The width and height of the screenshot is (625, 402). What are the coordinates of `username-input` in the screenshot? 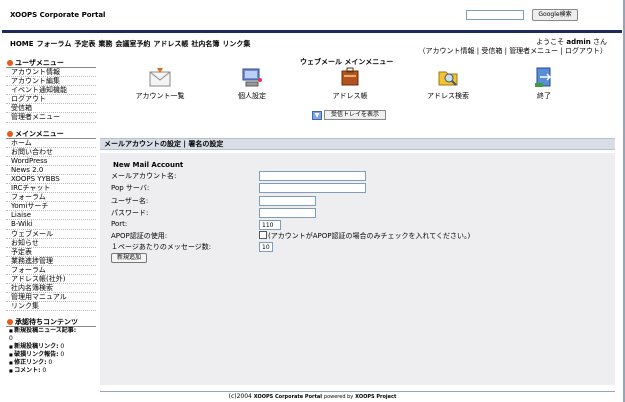 It's located at (287, 201).